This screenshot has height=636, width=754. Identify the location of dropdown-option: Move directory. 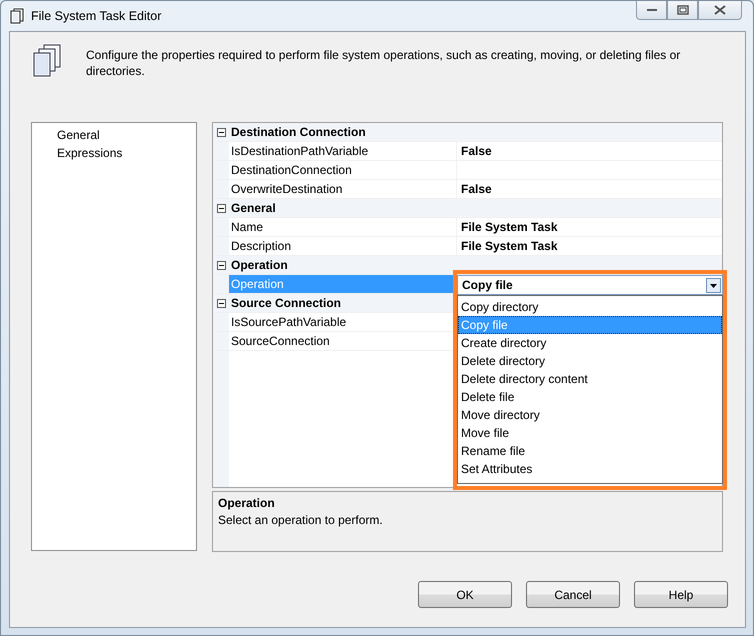
(590, 415).